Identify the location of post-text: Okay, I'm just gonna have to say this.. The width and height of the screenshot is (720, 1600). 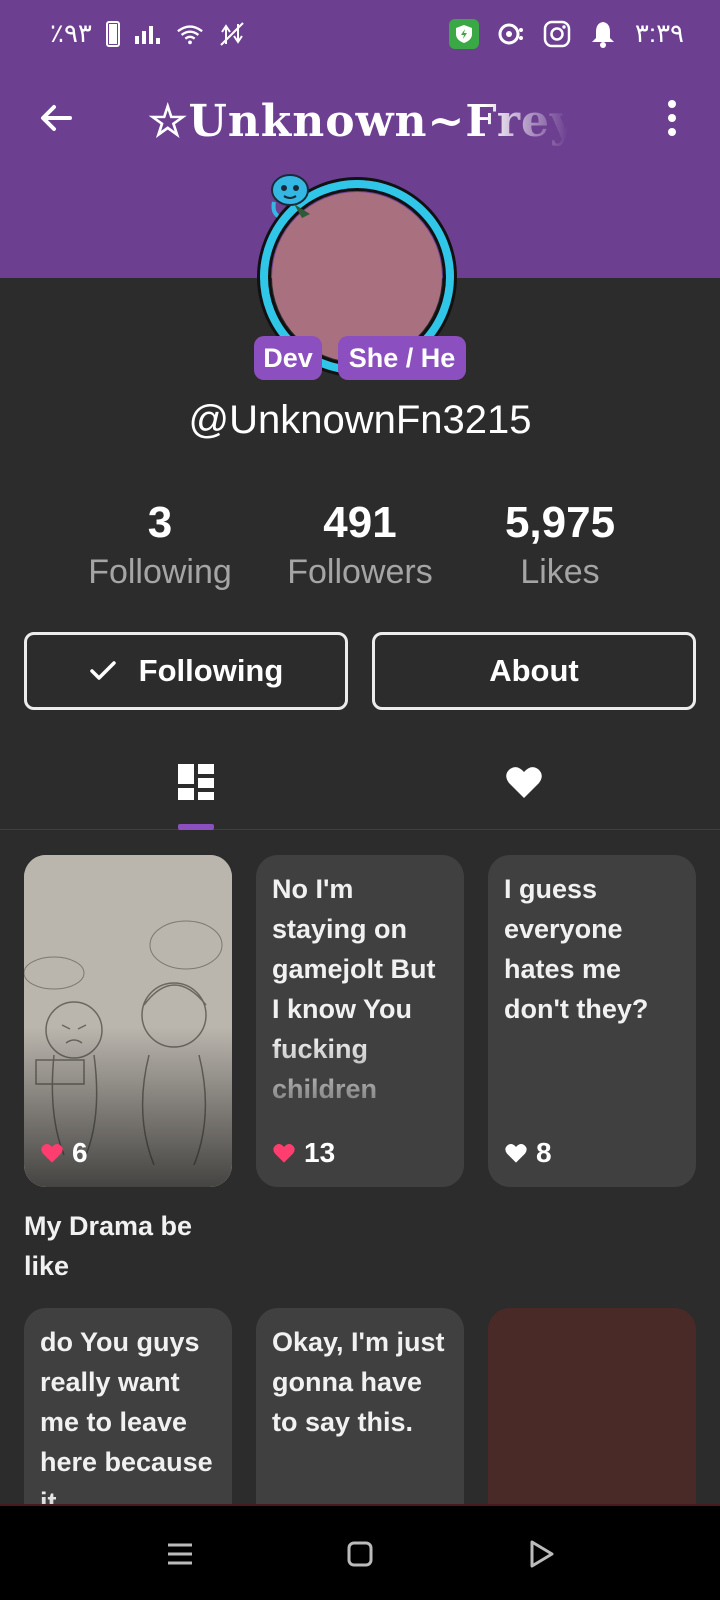
(358, 1382).